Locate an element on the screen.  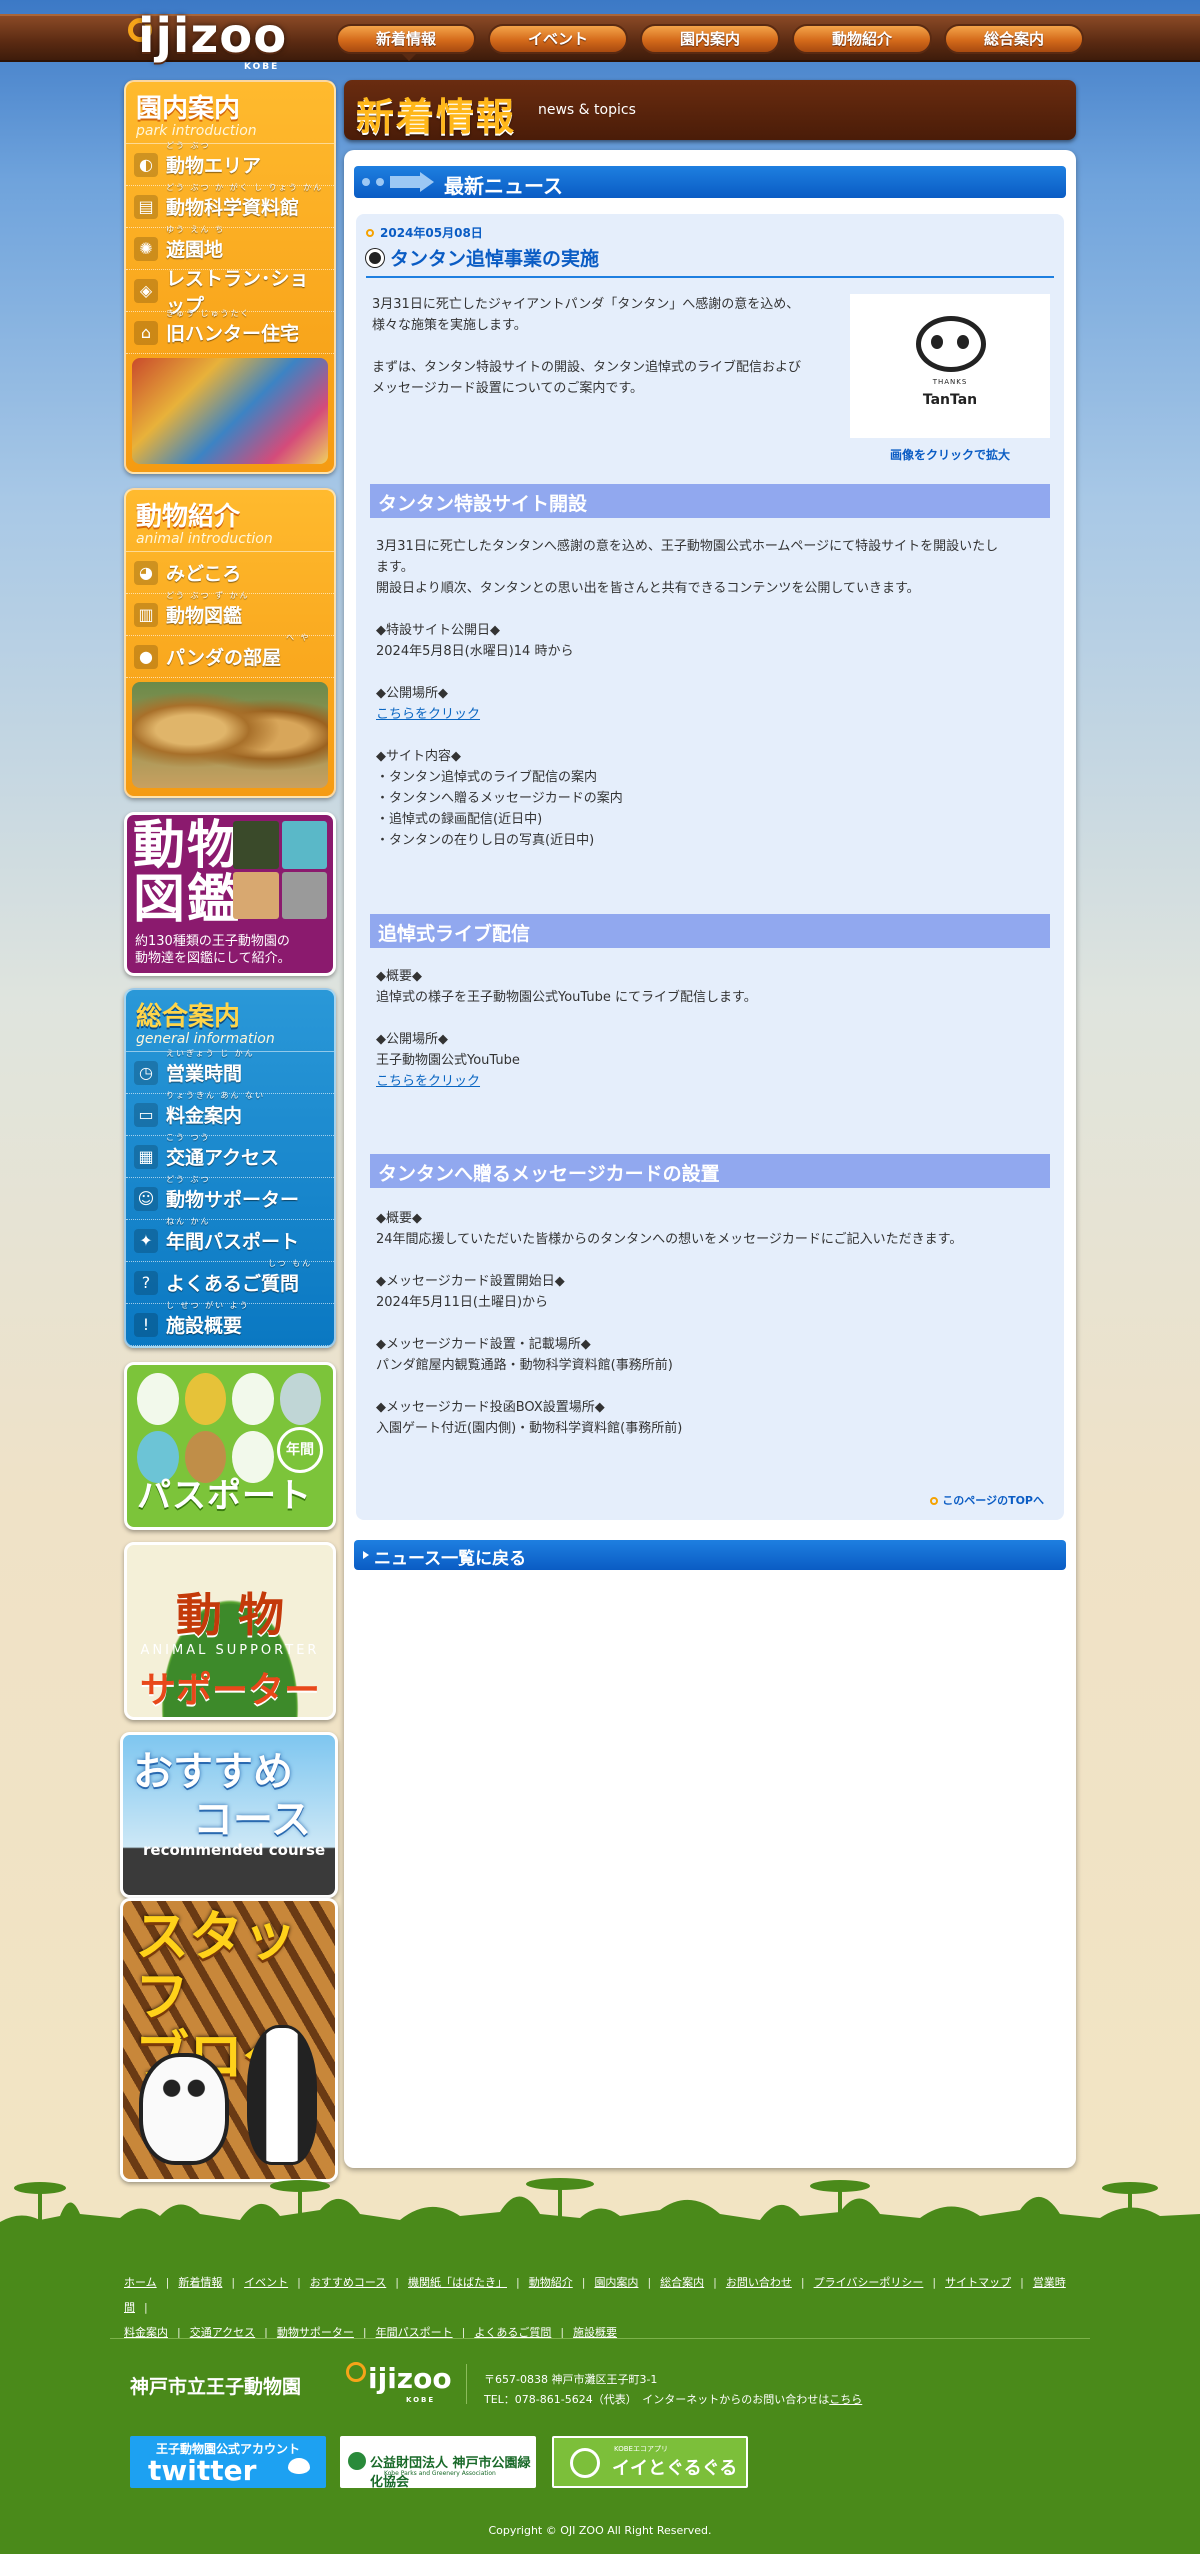
encyclopedia-icon: ▥ is located at coordinates (146, 614).